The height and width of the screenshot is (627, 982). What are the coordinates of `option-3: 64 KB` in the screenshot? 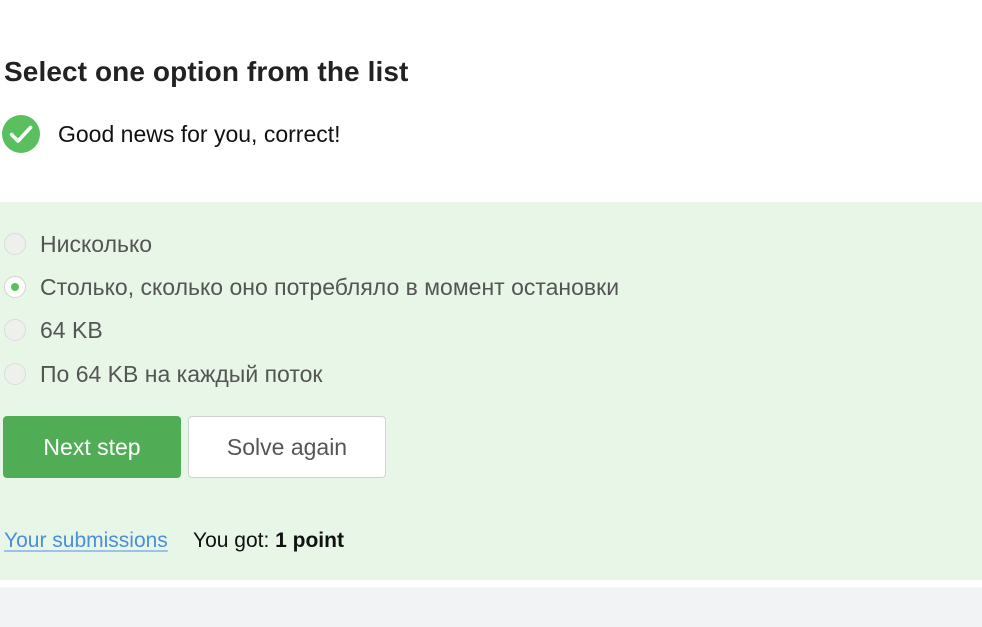 It's located at (53, 330).